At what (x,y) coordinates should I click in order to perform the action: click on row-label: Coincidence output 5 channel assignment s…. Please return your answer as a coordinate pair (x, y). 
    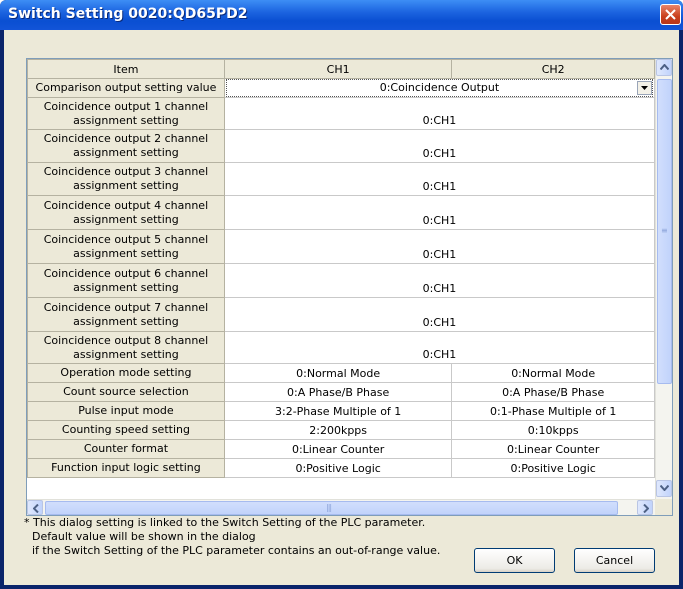
    Looking at the image, I should click on (126, 246).